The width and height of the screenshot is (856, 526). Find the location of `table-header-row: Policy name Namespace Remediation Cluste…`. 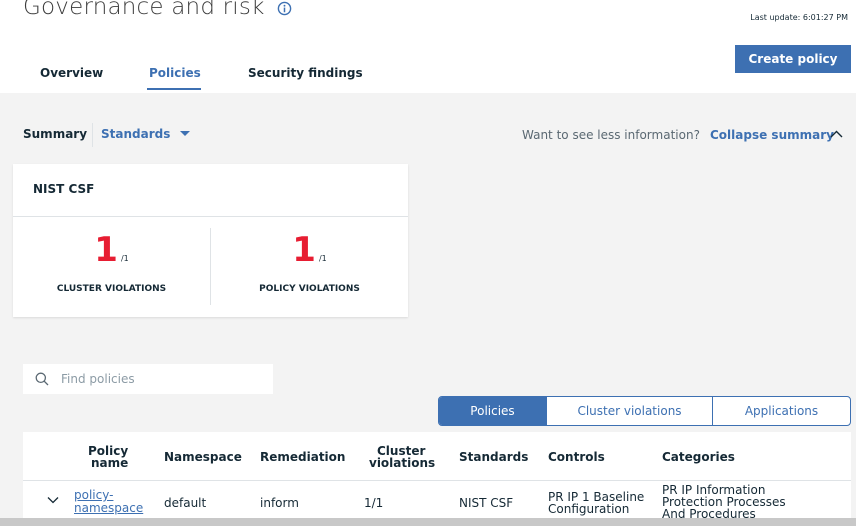

table-header-row: Policy name Namespace Remediation Cluste… is located at coordinates (437, 456).